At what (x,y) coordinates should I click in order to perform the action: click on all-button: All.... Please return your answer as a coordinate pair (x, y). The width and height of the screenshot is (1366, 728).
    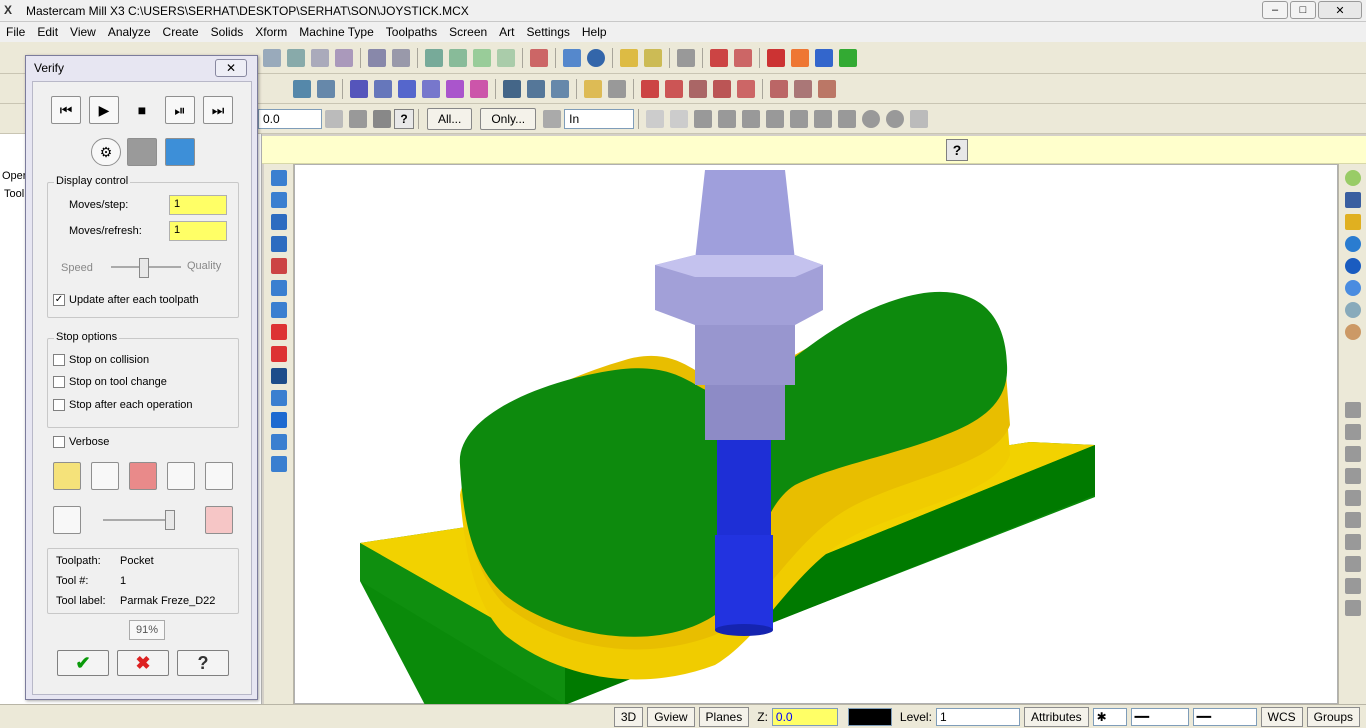
    Looking at the image, I should click on (450, 118).